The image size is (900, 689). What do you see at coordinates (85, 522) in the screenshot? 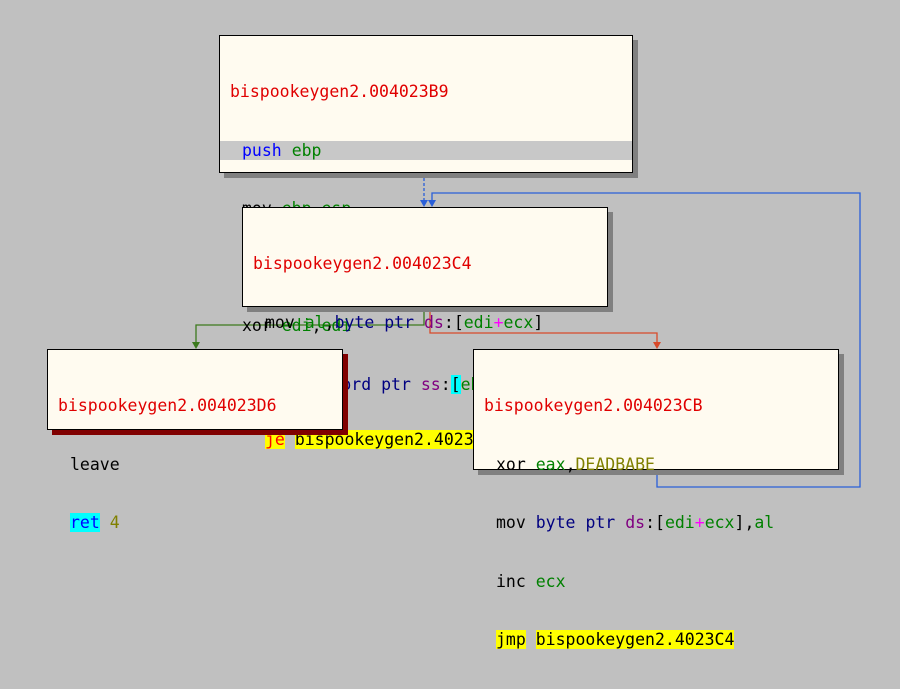
I see `mnemonic: ret` at bounding box center [85, 522].